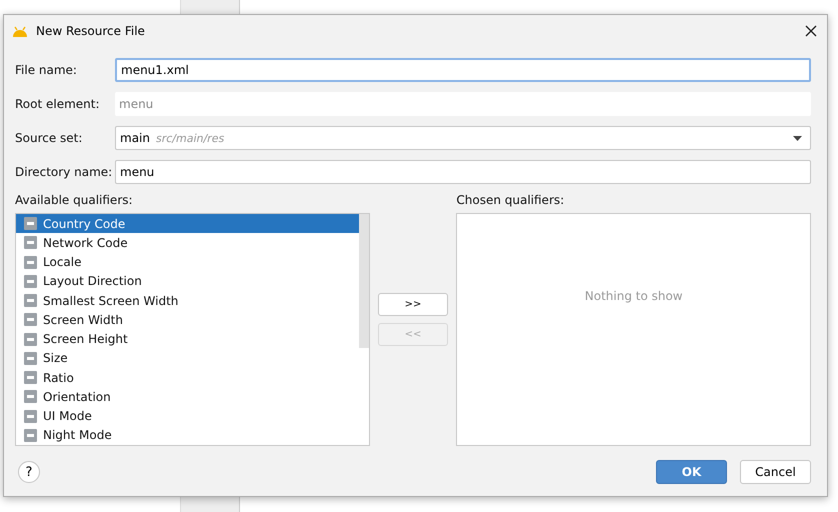  I want to click on list-item: Ratio, so click(187, 378).